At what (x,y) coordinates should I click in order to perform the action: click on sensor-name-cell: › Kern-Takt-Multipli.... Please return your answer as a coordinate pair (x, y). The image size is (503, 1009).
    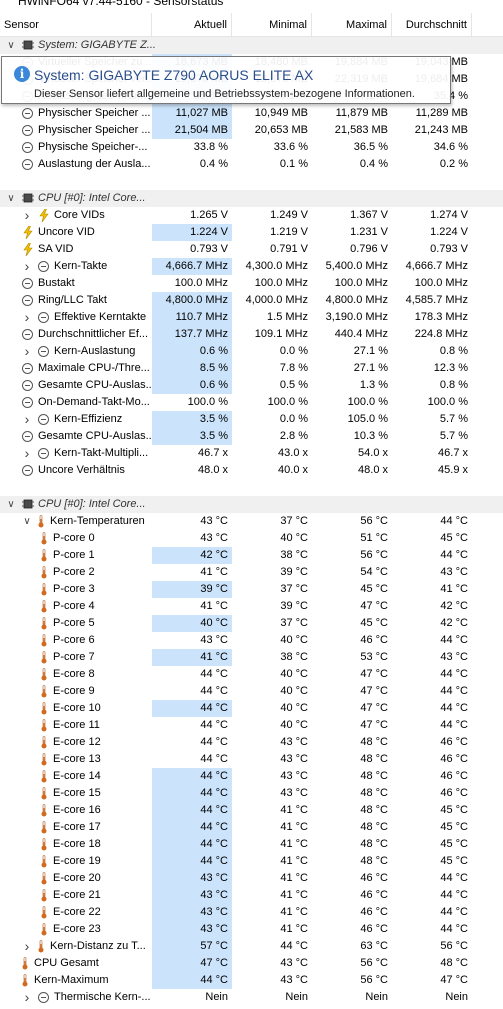
    Looking at the image, I should click on (76, 453).